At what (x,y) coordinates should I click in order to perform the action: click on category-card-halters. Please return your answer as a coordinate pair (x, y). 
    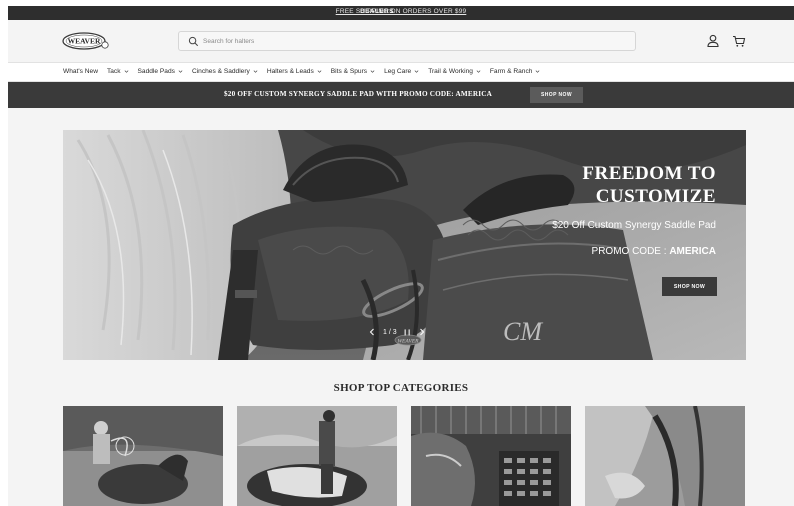
    Looking at the image, I should click on (491, 456).